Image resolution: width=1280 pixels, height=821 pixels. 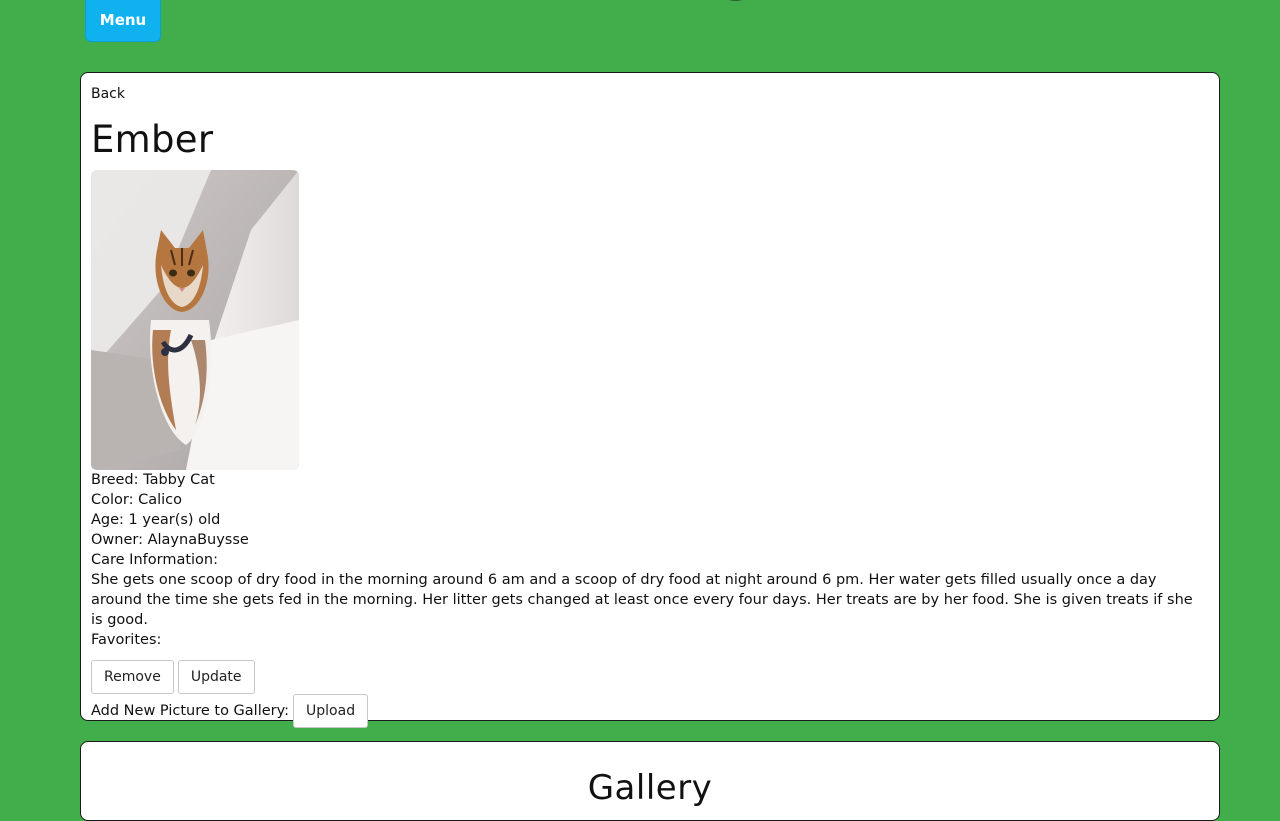 I want to click on favorites-label: Favorites:, so click(x=126, y=640).